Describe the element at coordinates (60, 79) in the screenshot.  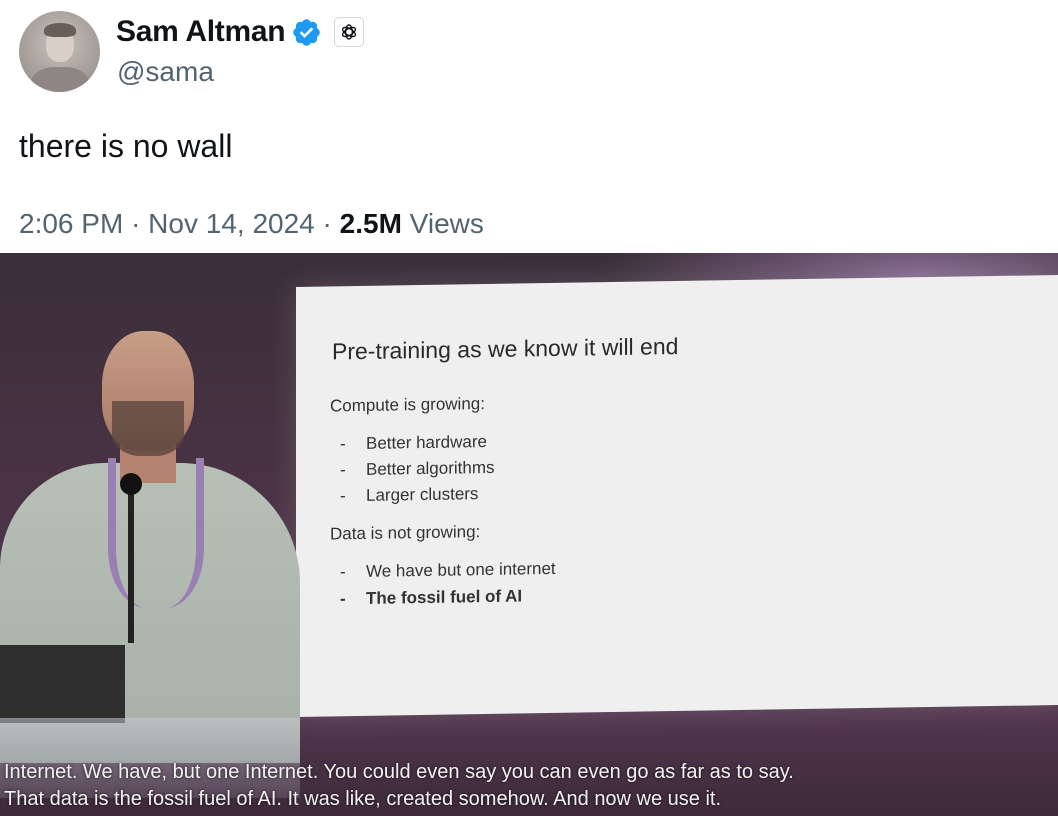
I see `avatar-shirt` at that location.